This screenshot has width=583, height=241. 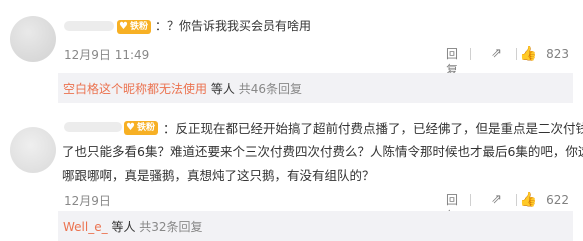 I want to click on like-count: 823, so click(x=557, y=54).